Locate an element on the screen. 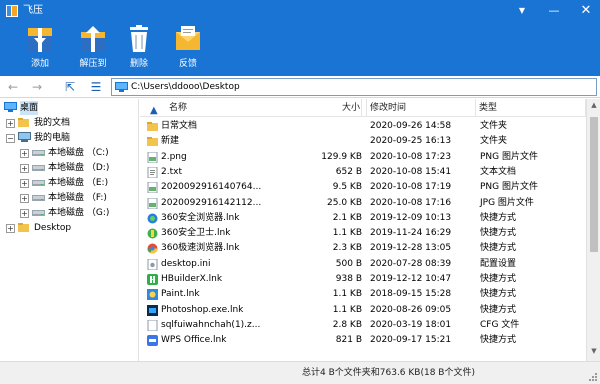 Image resolution: width=600 pixels, height=384 pixels. column-name-header: ▲ 名称 大小 is located at coordinates (251, 108).